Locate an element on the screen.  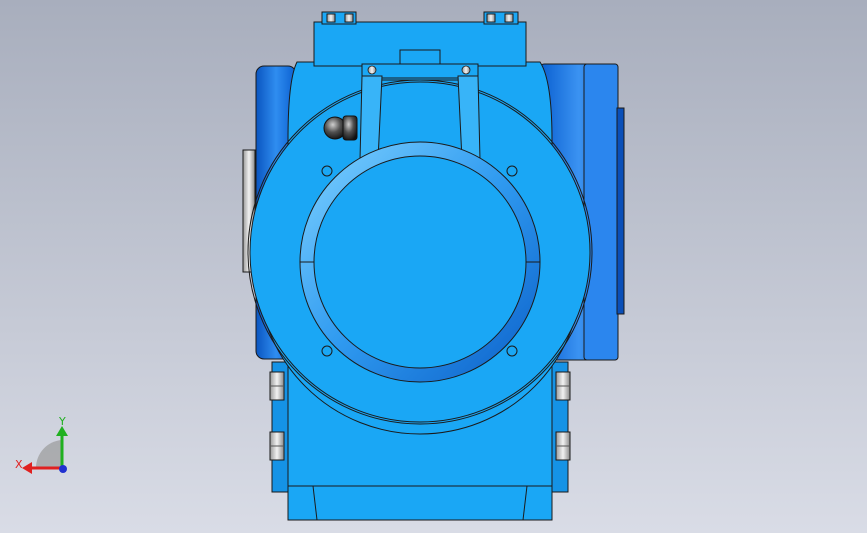
lower-bolt-right-top is located at coordinates (563, 386).